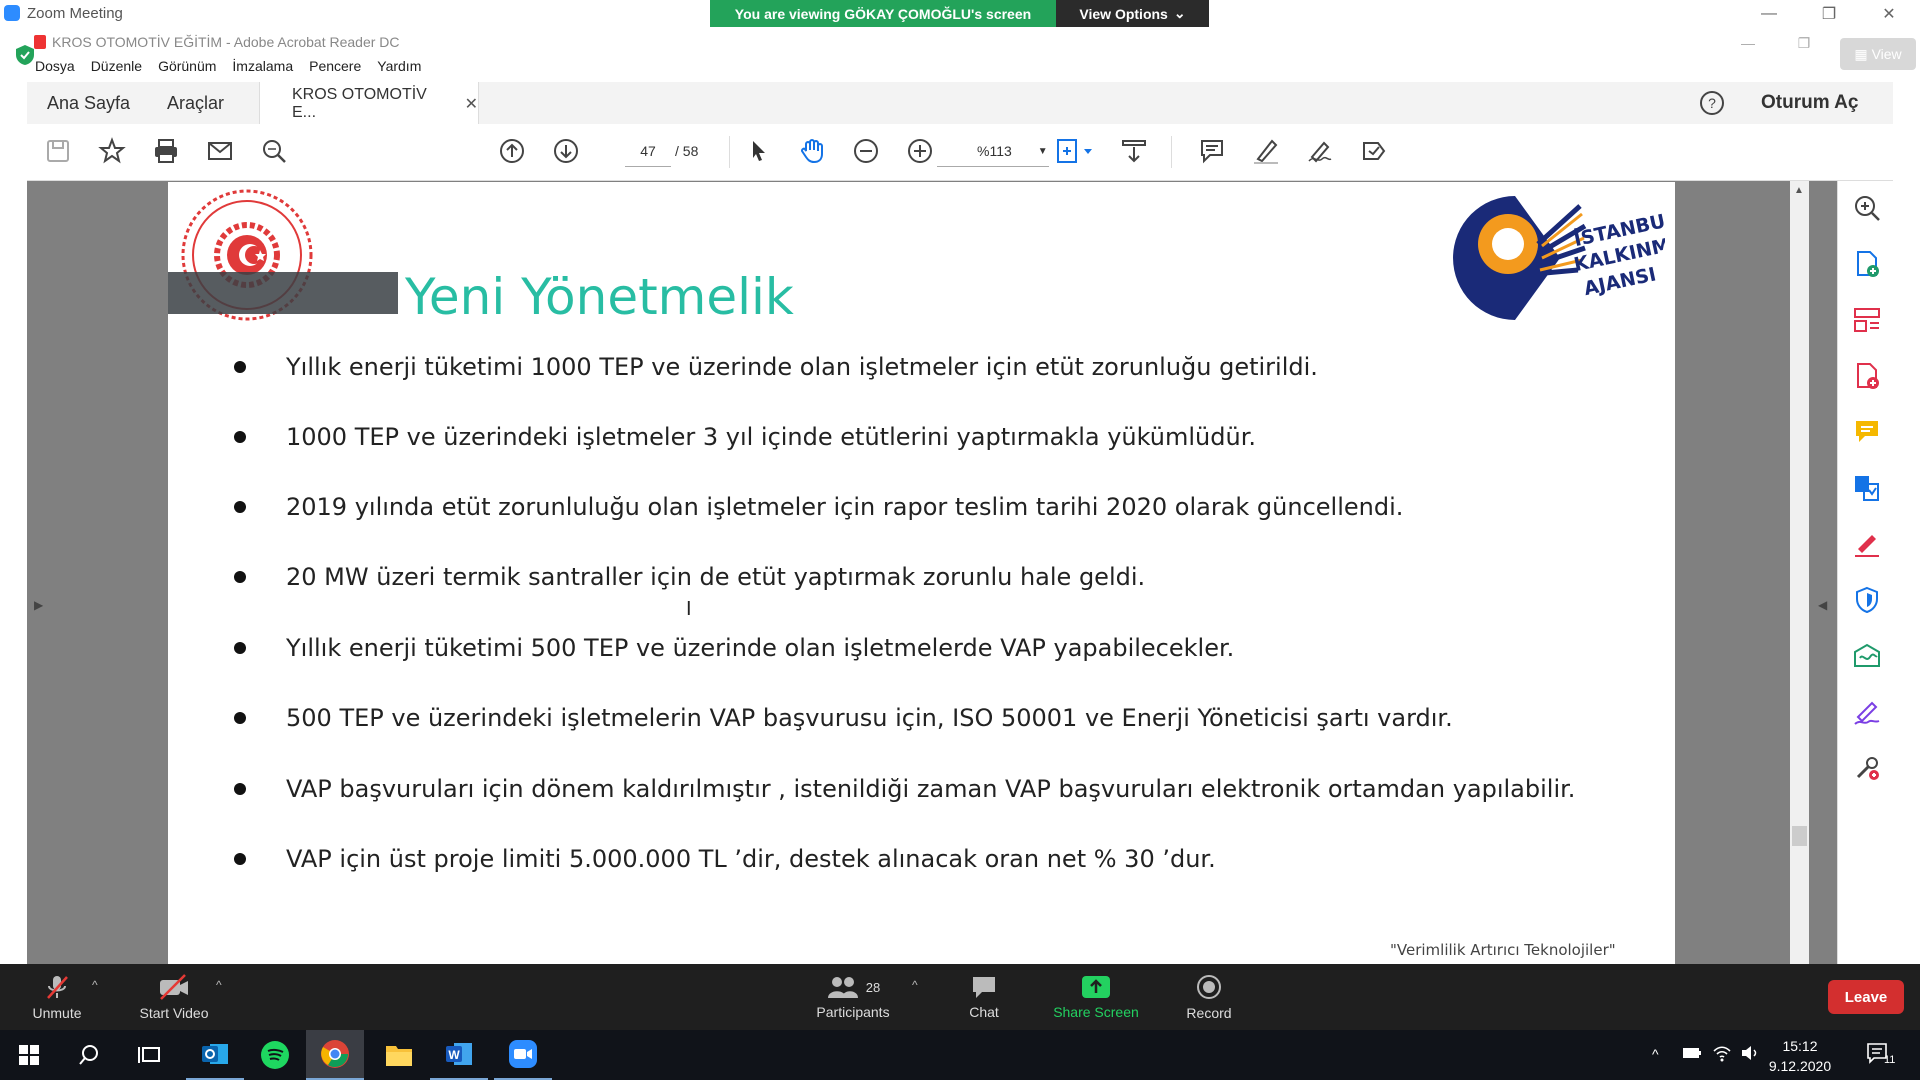 The width and height of the screenshot is (1920, 1080). What do you see at coordinates (1750, 1053) in the screenshot?
I see `volume-icon` at bounding box center [1750, 1053].